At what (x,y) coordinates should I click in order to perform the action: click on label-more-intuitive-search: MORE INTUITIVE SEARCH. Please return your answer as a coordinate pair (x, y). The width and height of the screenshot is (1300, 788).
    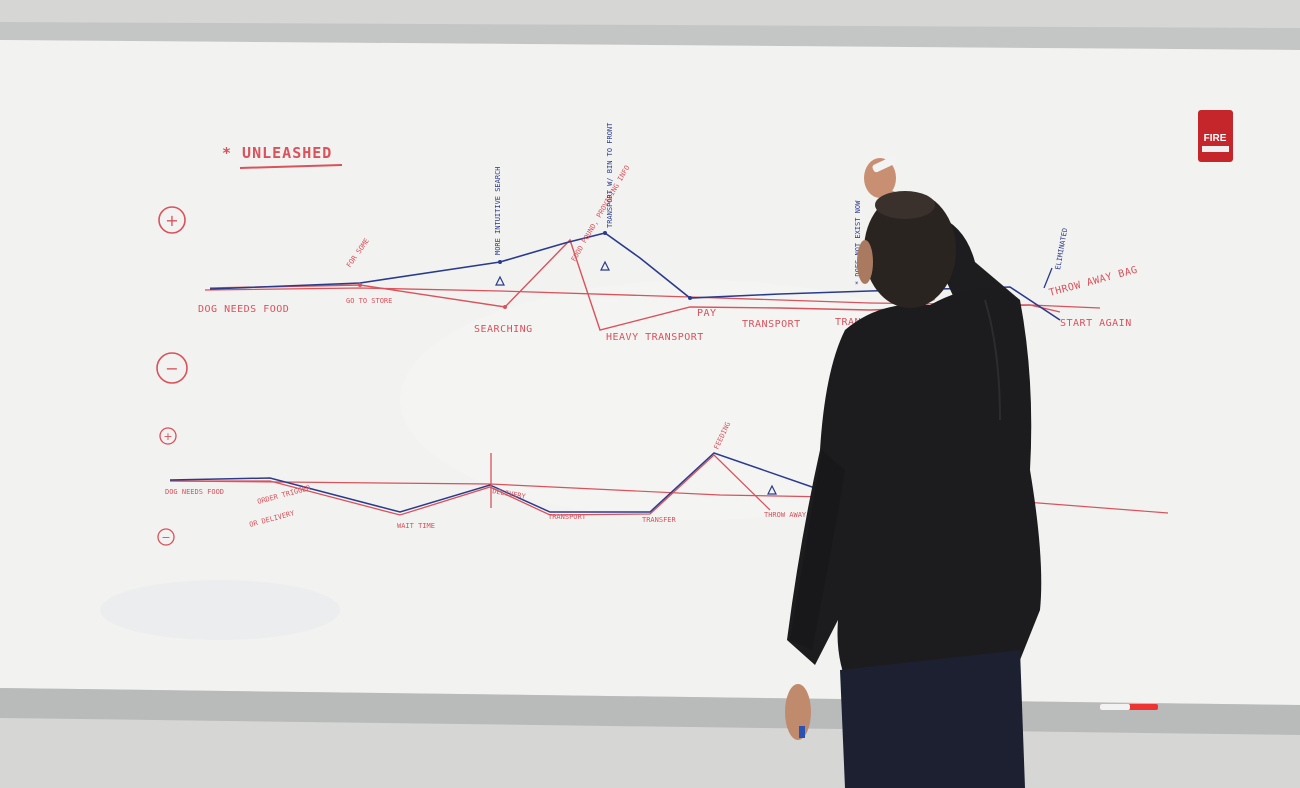
    Looking at the image, I should click on (498, 210).